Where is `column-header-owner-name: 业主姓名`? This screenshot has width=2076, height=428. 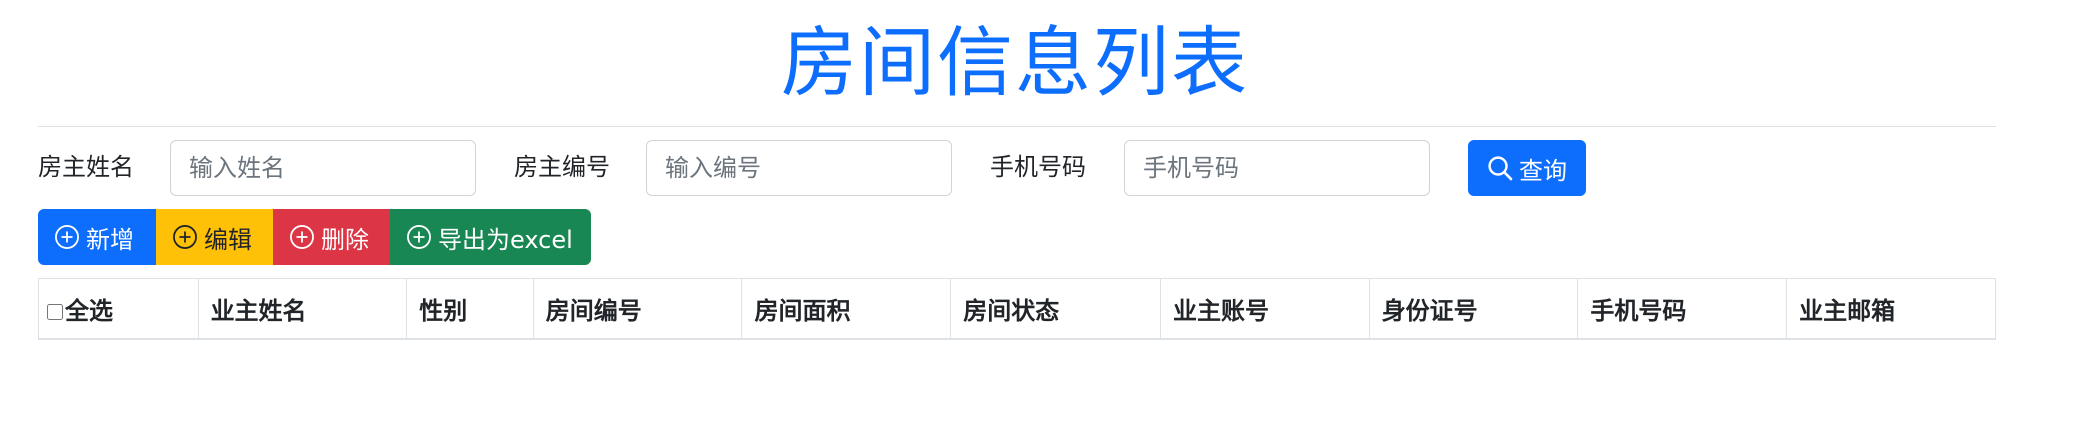
column-header-owner-name: 业主姓名 is located at coordinates (302, 309).